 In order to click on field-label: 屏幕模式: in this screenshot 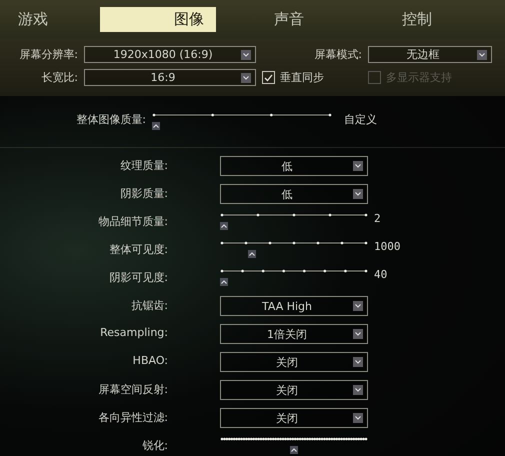, I will do `click(337, 54)`.